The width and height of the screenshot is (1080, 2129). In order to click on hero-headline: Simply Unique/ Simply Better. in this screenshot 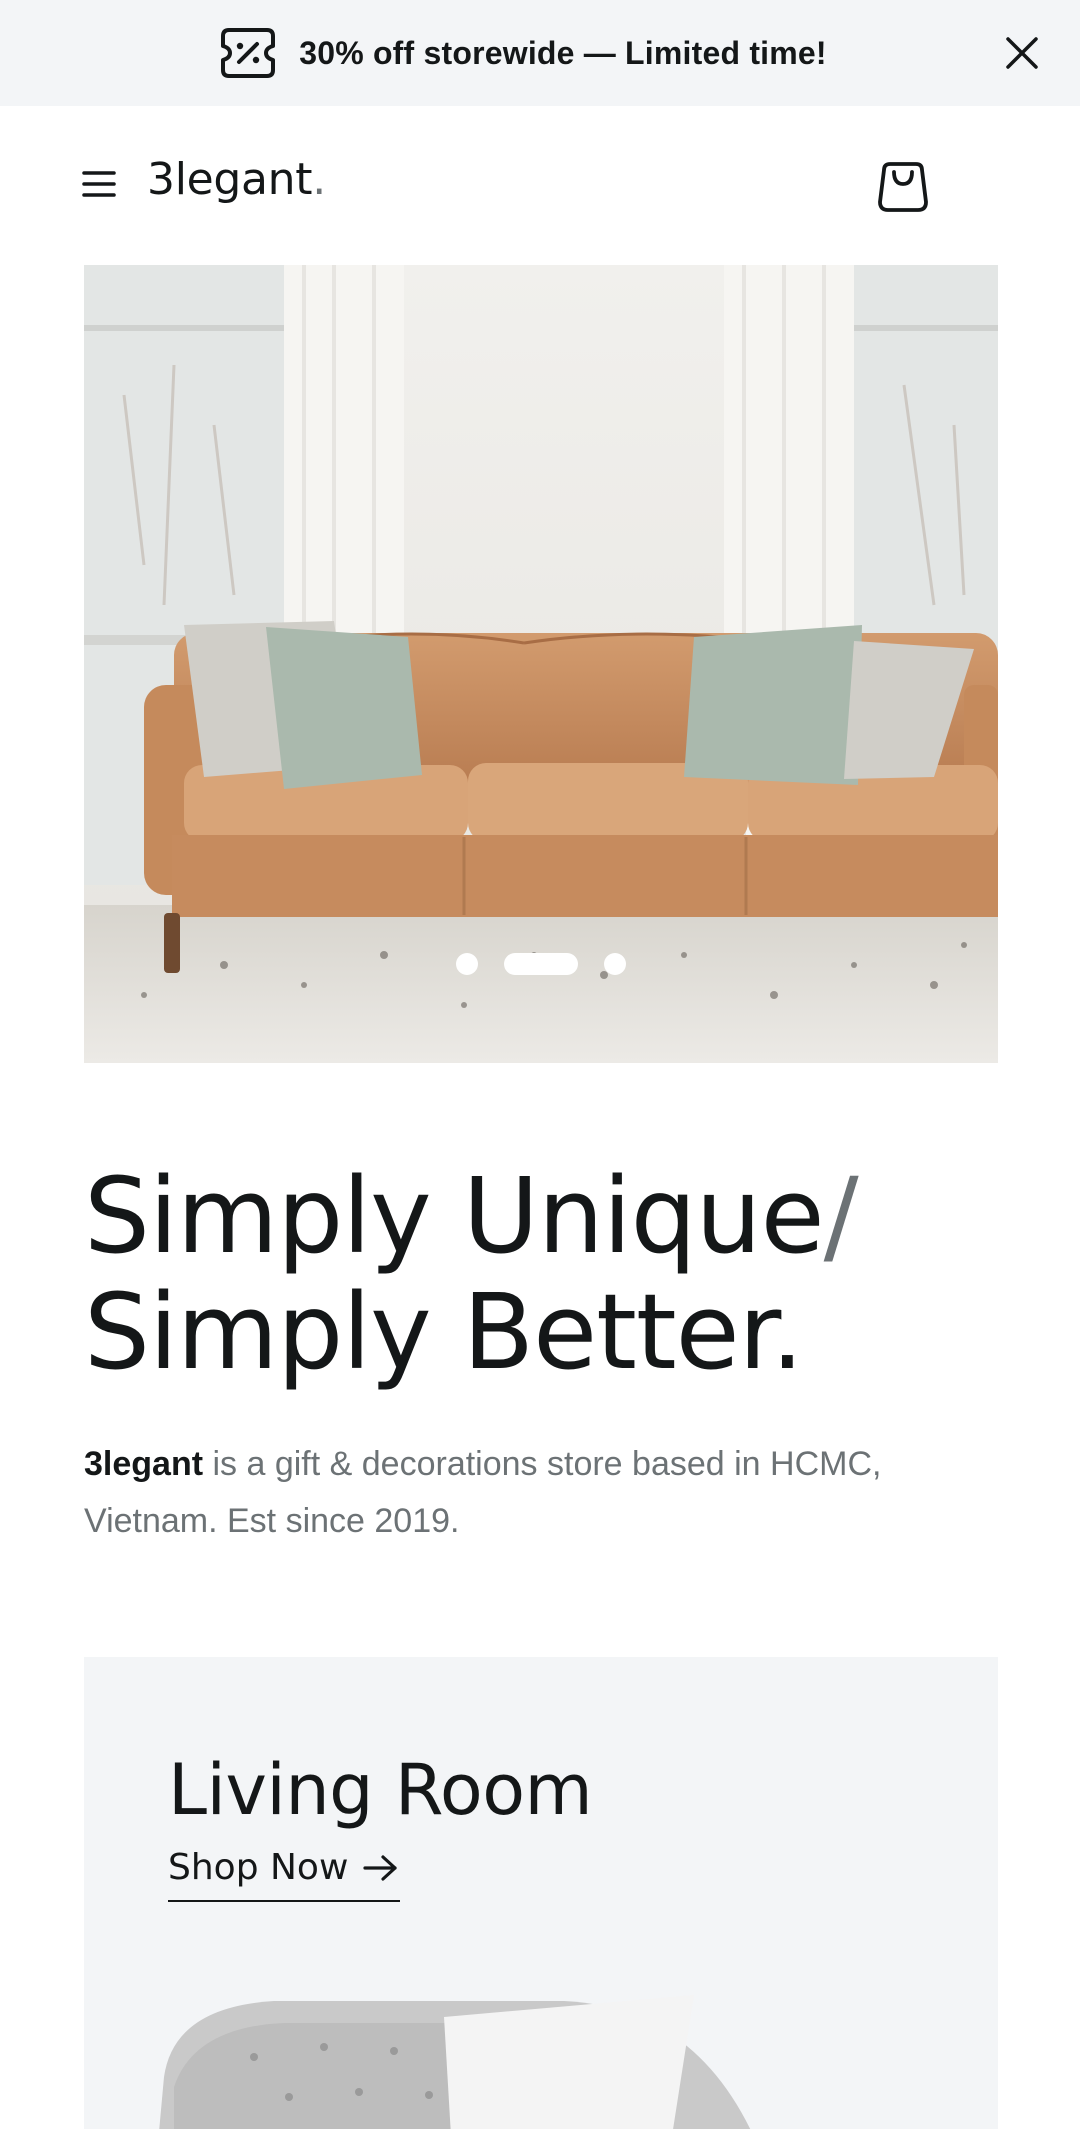, I will do `click(471, 1274)`.